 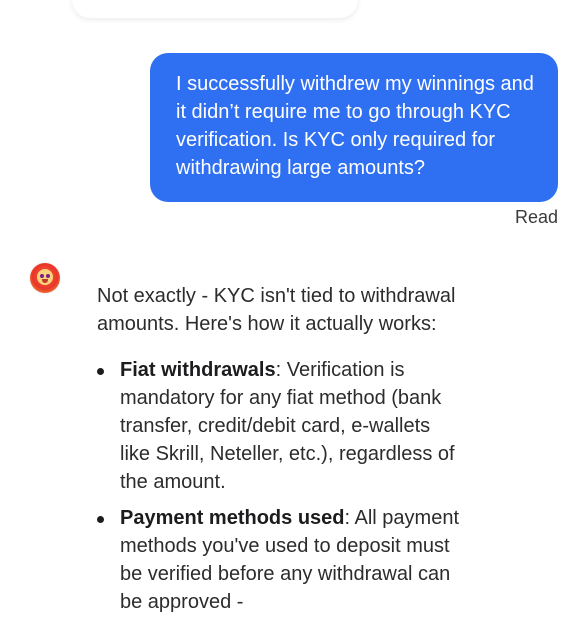 What do you see at coordinates (232, 518) in the screenshot?
I see `bullet-title: Payment methods used` at bounding box center [232, 518].